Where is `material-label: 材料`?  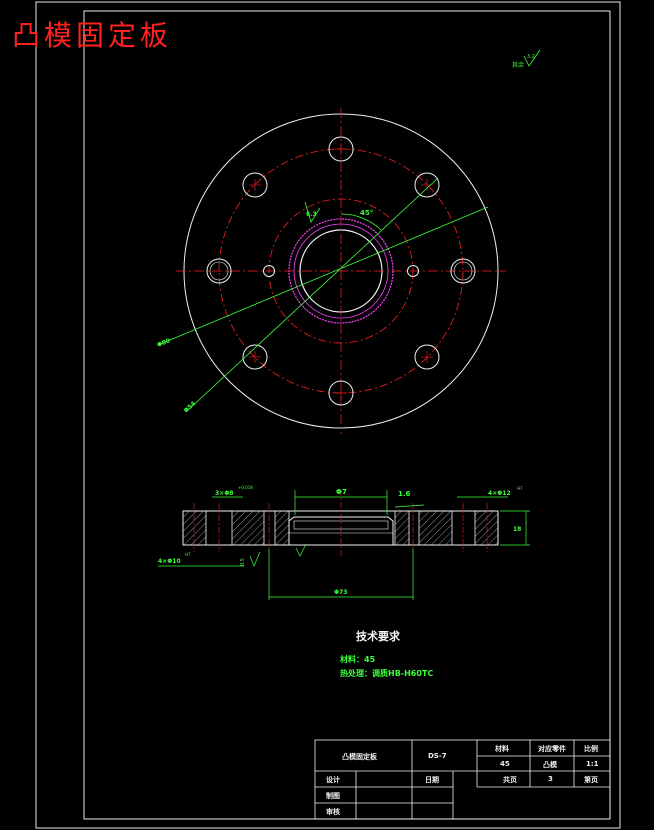
material-label: 材料 is located at coordinates (502, 749).